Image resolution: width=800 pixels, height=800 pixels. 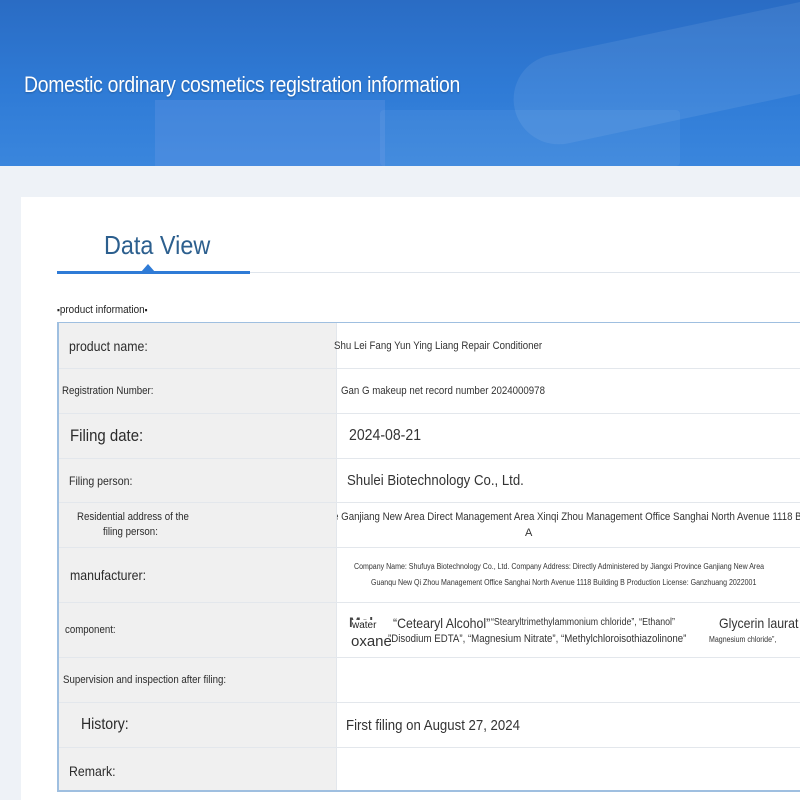 What do you see at coordinates (429, 436) in the screenshot?
I see `table-row: Filing date: 2024-08-21` at bounding box center [429, 436].